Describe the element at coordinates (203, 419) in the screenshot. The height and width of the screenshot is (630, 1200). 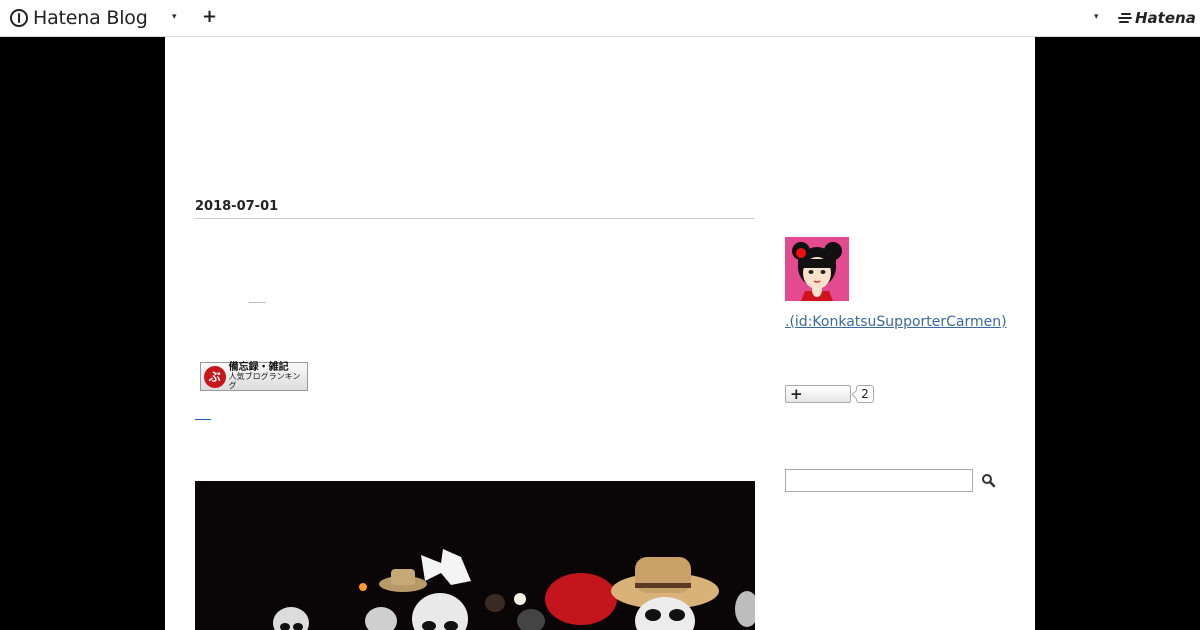
I see `text-link` at that location.